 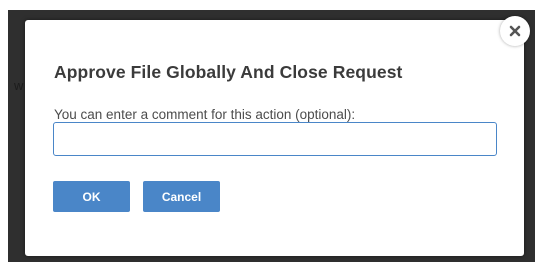 What do you see at coordinates (181, 196) in the screenshot?
I see `cancel-button: Cancel` at bounding box center [181, 196].